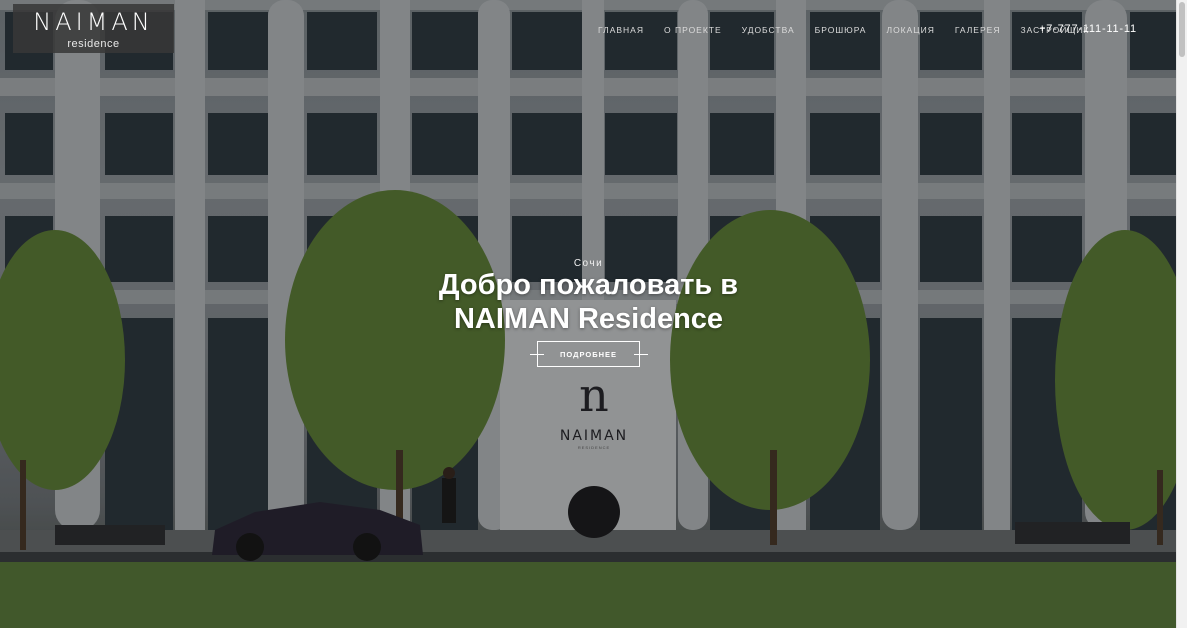 The image size is (1187, 628). Describe the element at coordinates (93, 44) in the screenshot. I see `logo-subtitle: residence` at that location.